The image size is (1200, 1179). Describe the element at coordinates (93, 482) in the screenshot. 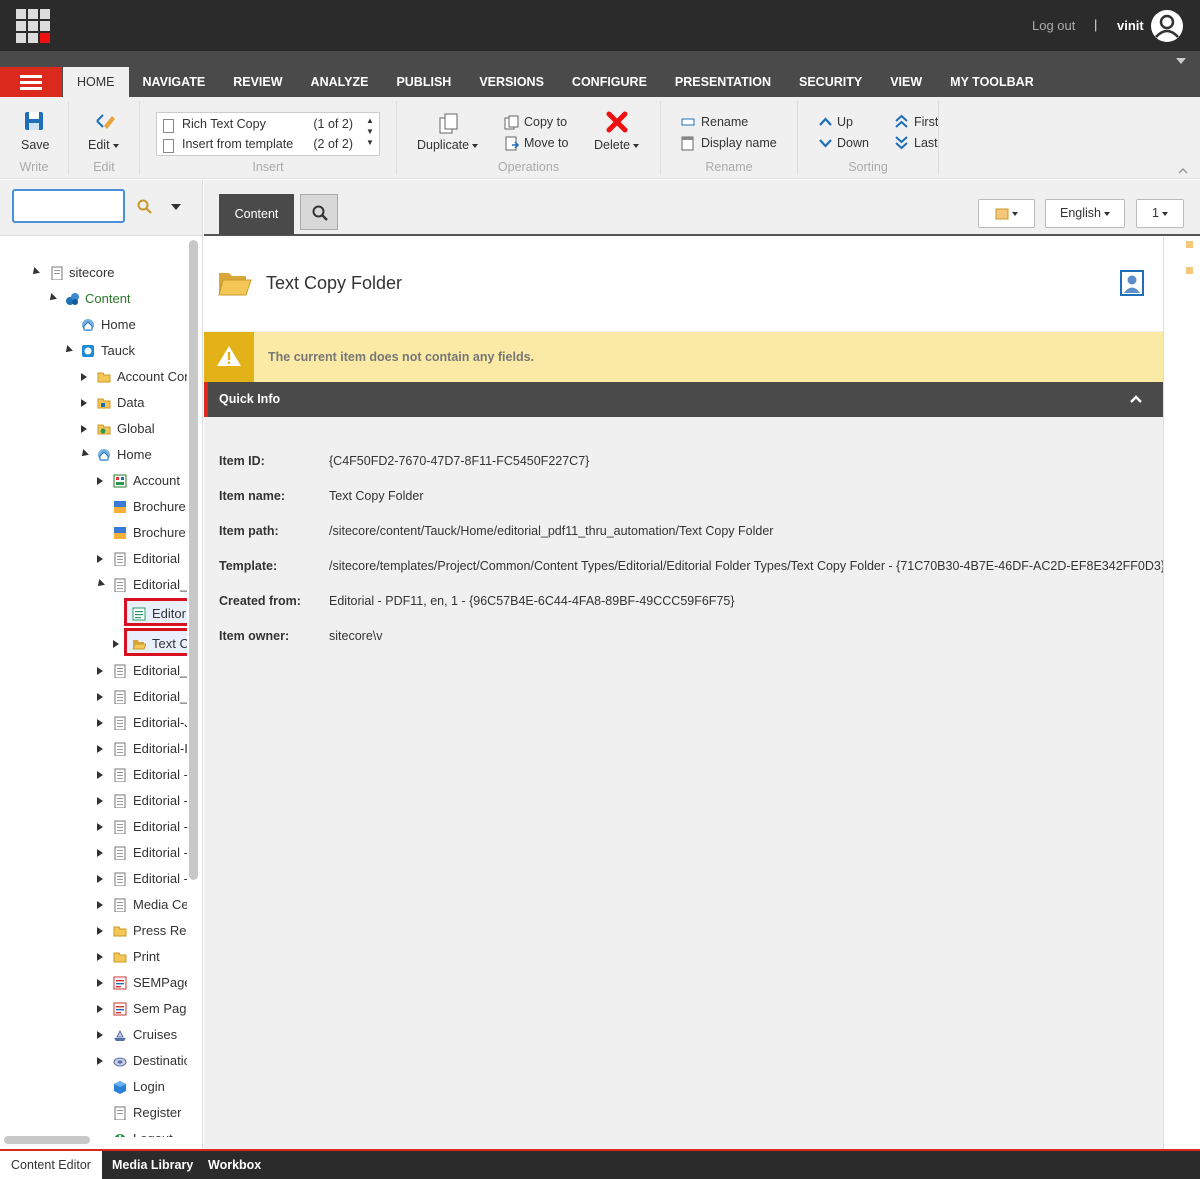

I see `tree-node: Account` at that location.